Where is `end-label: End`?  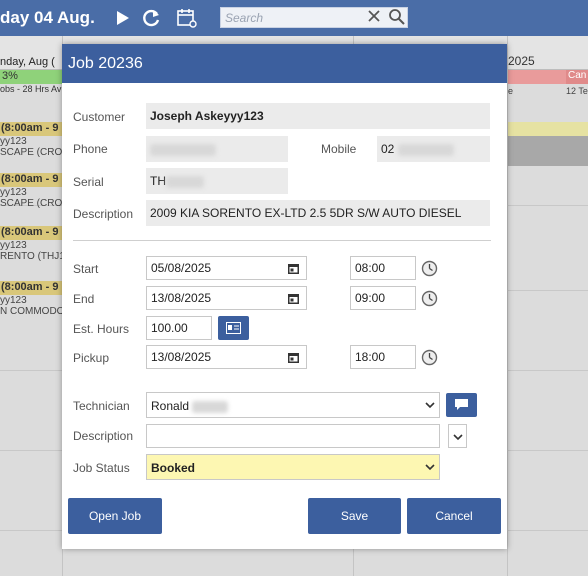 end-label: End is located at coordinates (84, 299).